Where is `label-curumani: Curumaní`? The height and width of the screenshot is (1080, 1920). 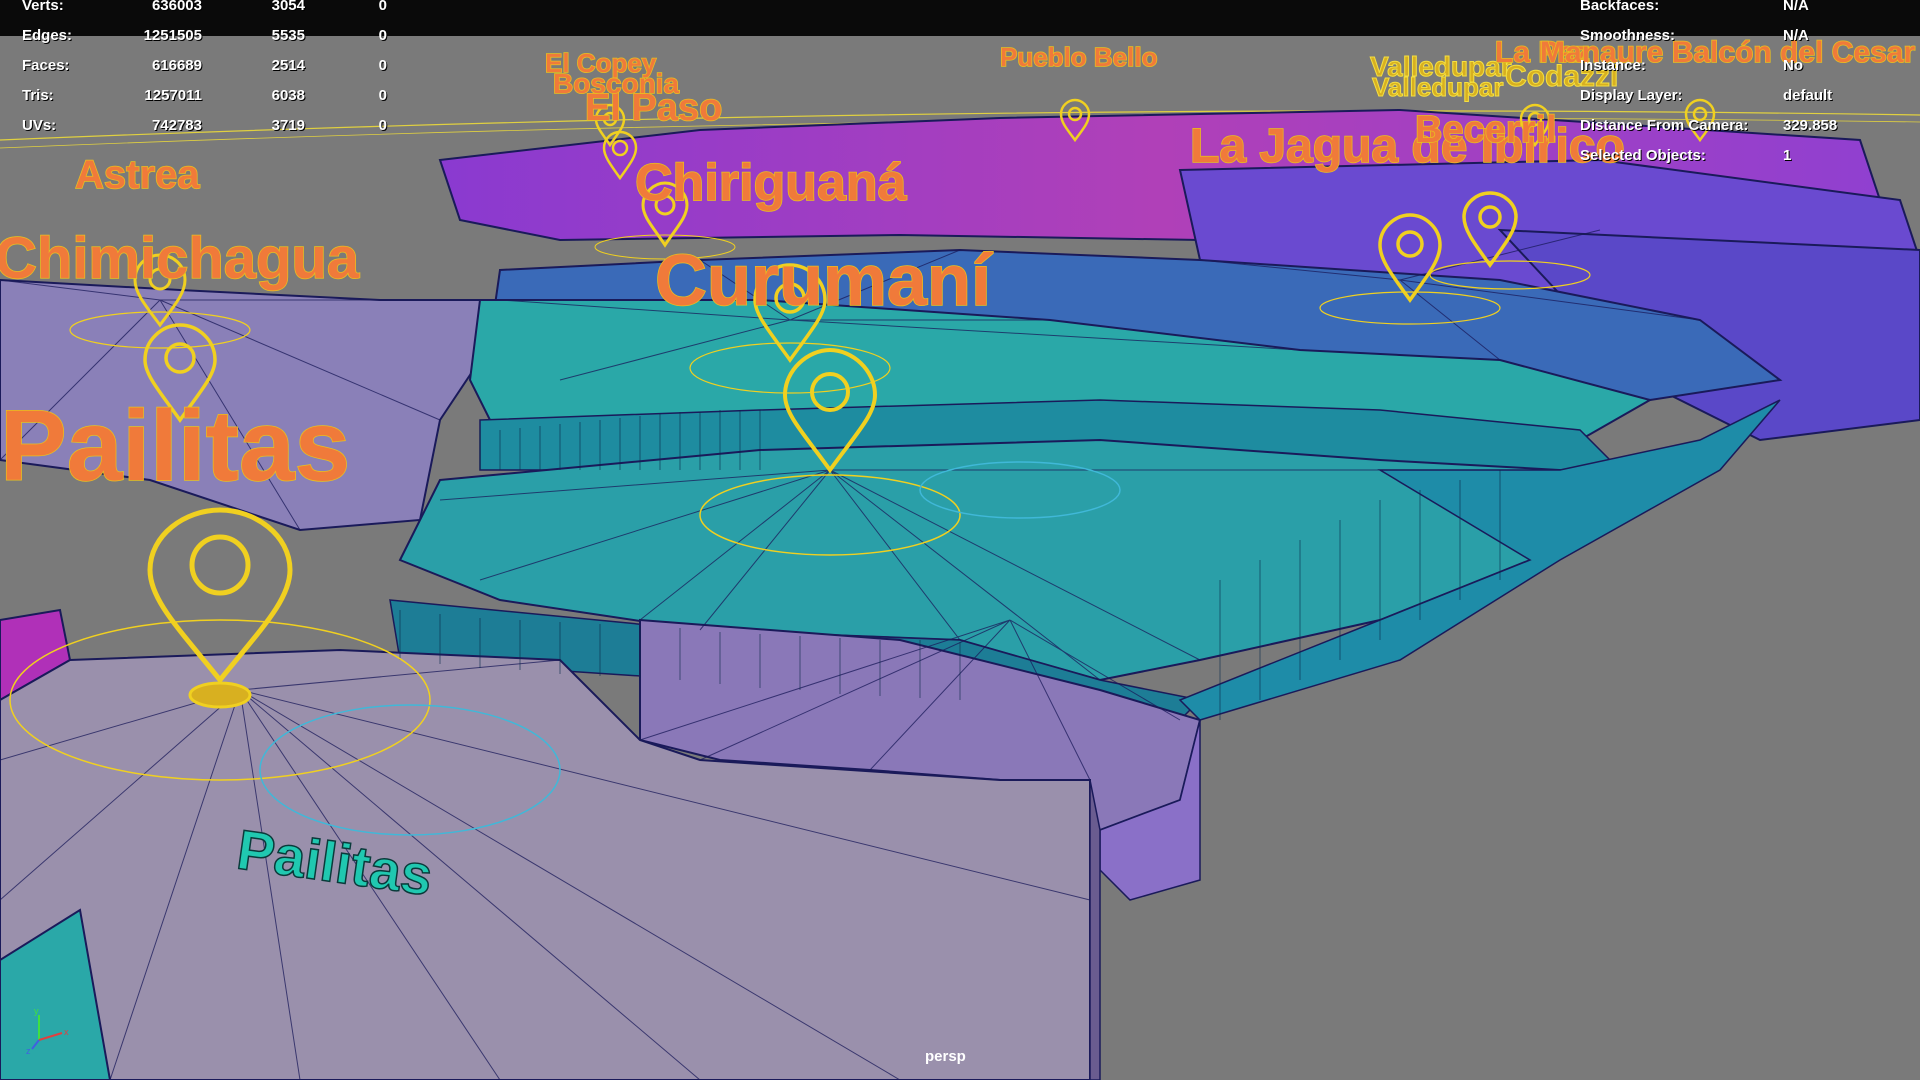 label-curumani: Curumaní is located at coordinates (824, 281).